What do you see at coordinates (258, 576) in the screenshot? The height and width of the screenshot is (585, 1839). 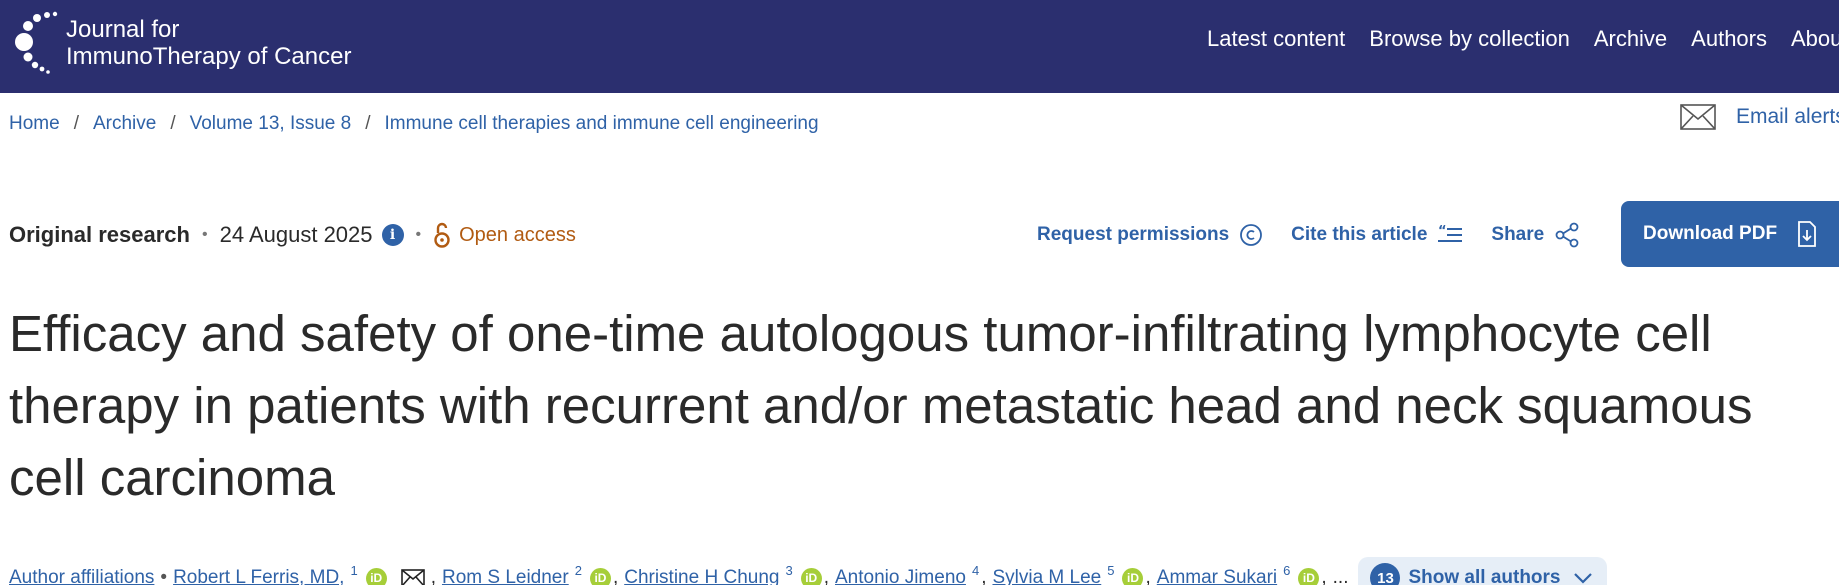 I see `author-link: Robert L Ferris, MD,` at bounding box center [258, 576].